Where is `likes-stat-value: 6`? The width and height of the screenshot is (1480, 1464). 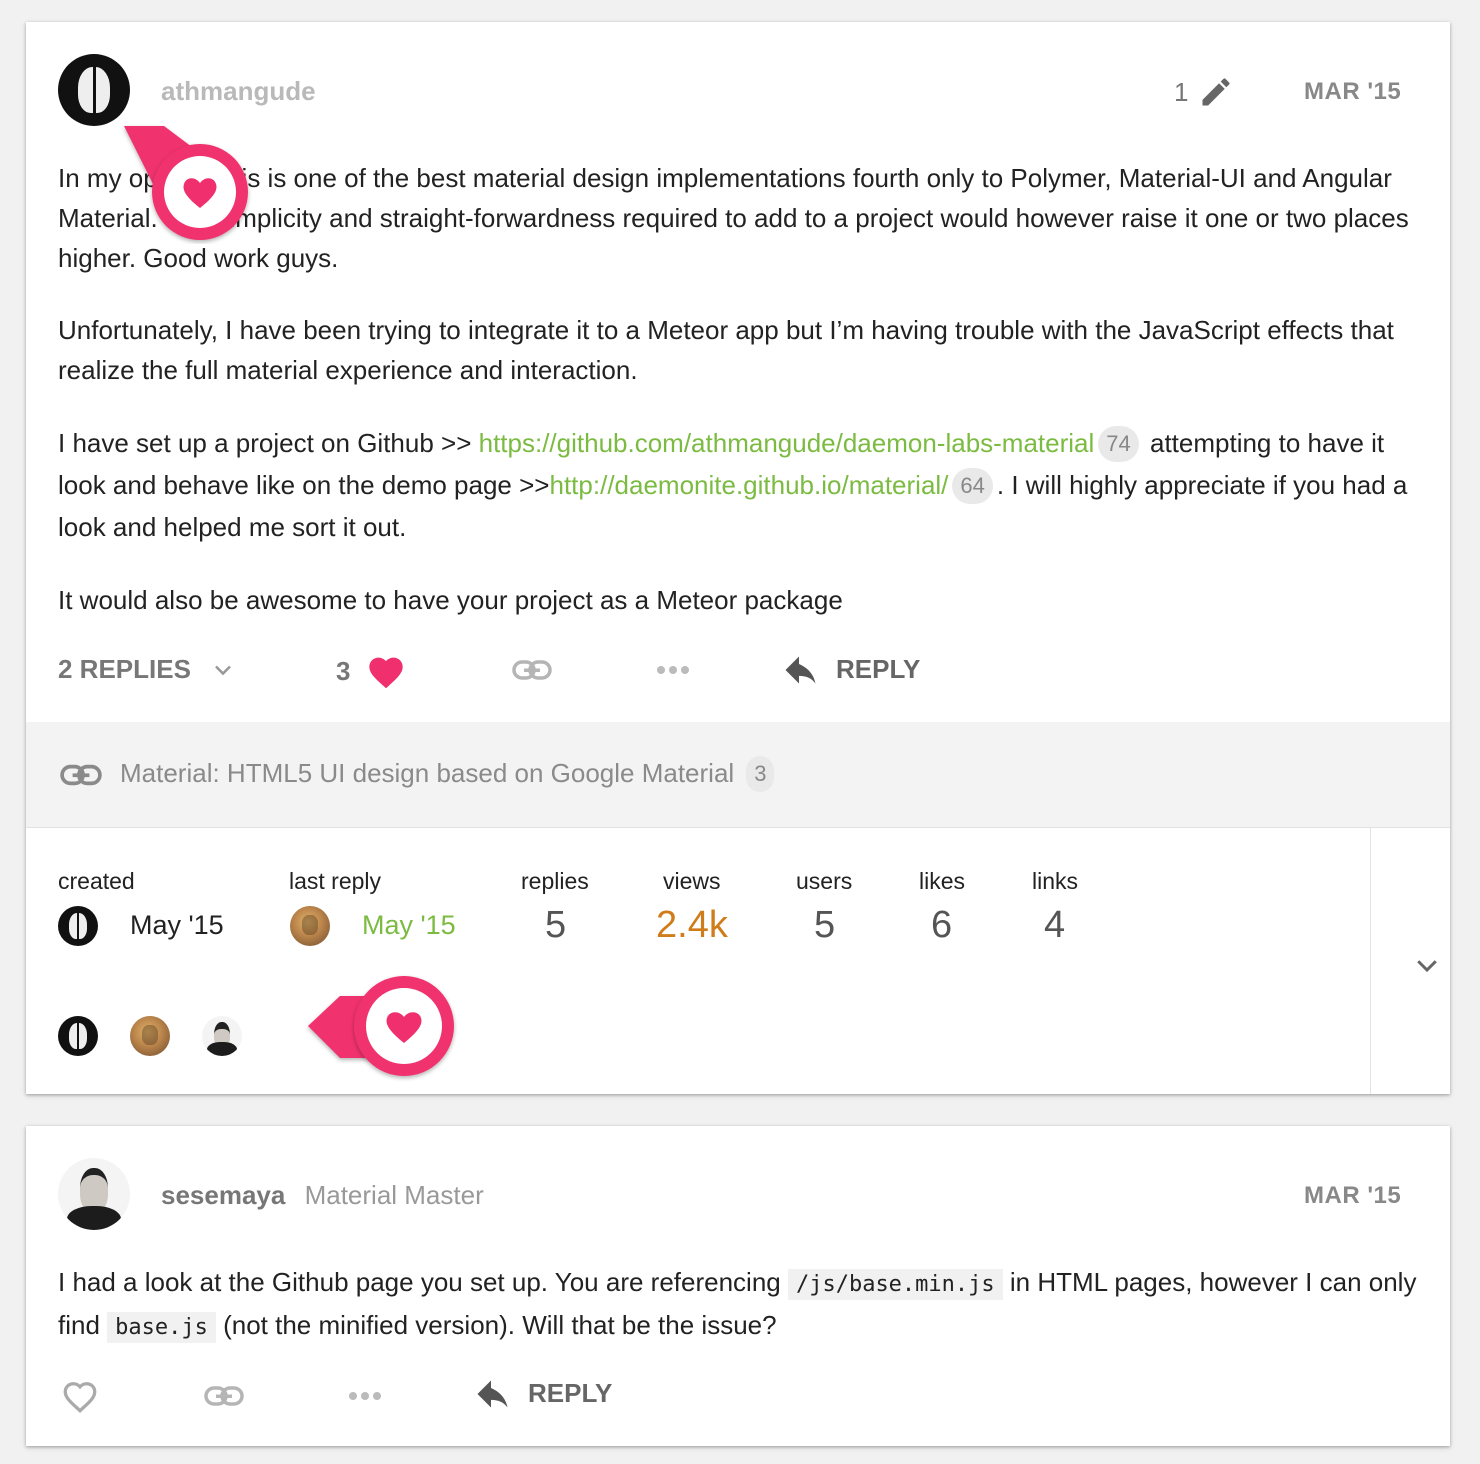 likes-stat-value: 6 is located at coordinates (942, 925).